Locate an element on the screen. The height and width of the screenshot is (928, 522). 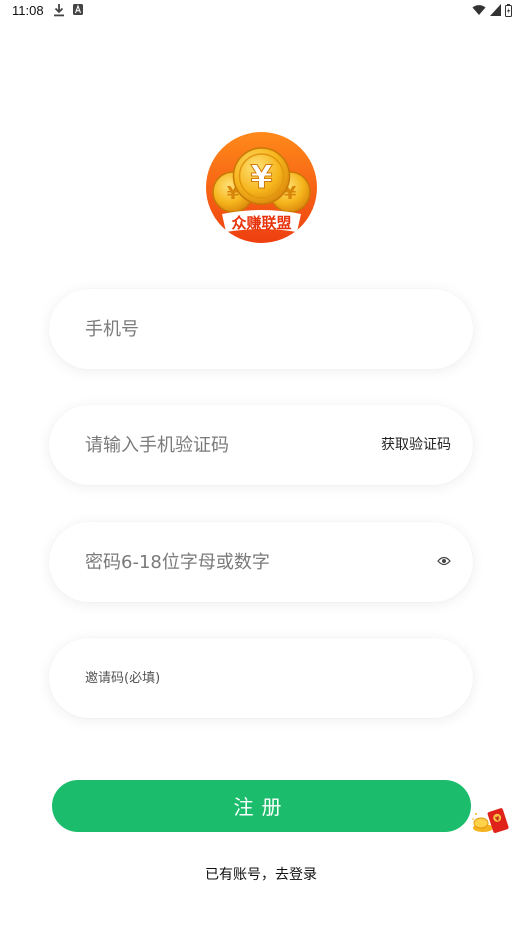
invite-code-card is located at coordinates (261, 678).